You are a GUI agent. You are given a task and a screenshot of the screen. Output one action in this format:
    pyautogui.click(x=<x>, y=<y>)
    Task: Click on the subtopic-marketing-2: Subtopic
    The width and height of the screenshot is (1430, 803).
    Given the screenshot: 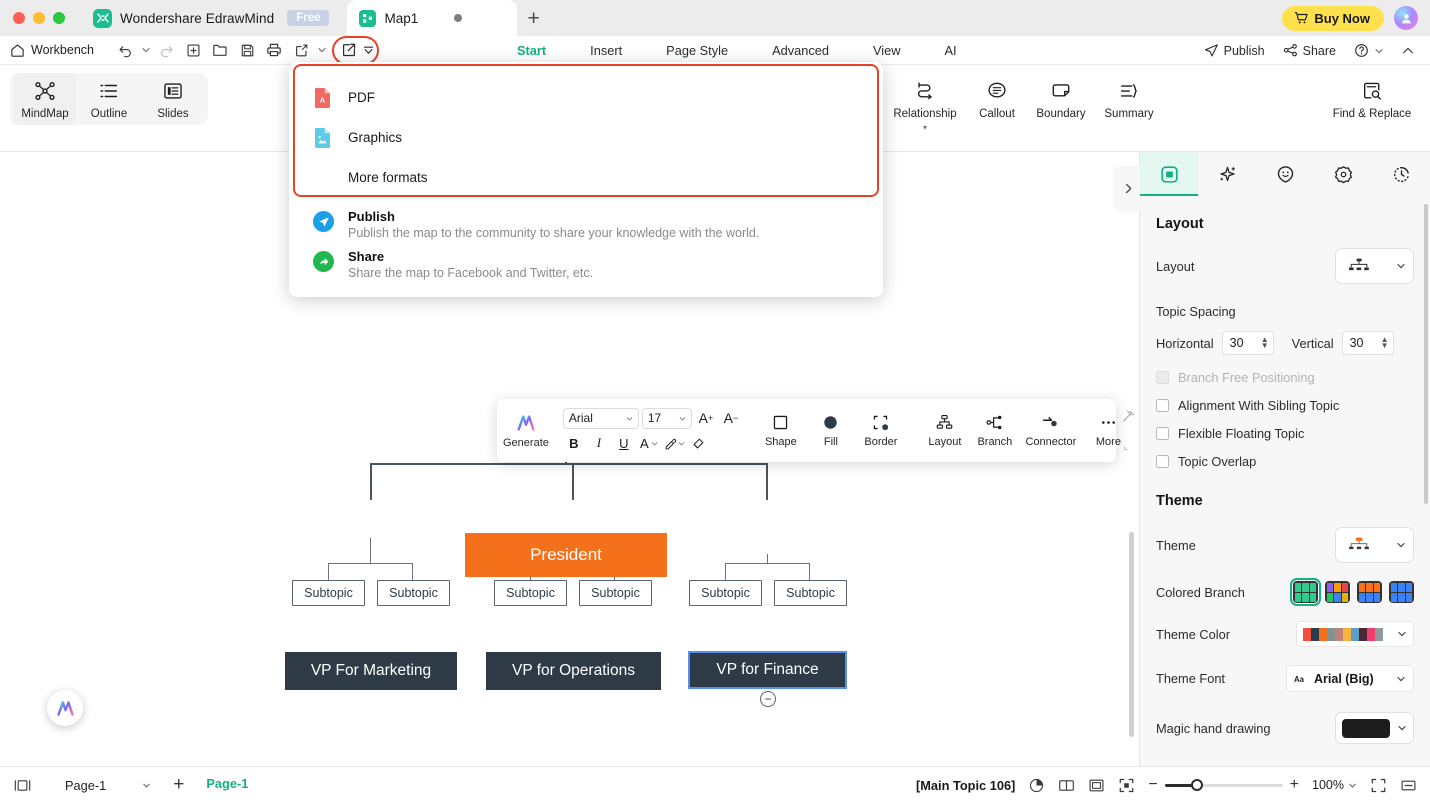 What is the action you would take?
    pyautogui.click(x=413, y=593)
    